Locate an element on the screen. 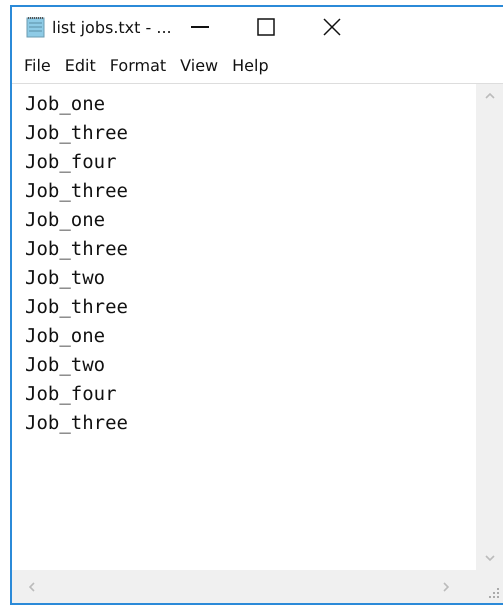 This screenshot has width=503, height=607. close-icon is located at coordinates (332, 27).